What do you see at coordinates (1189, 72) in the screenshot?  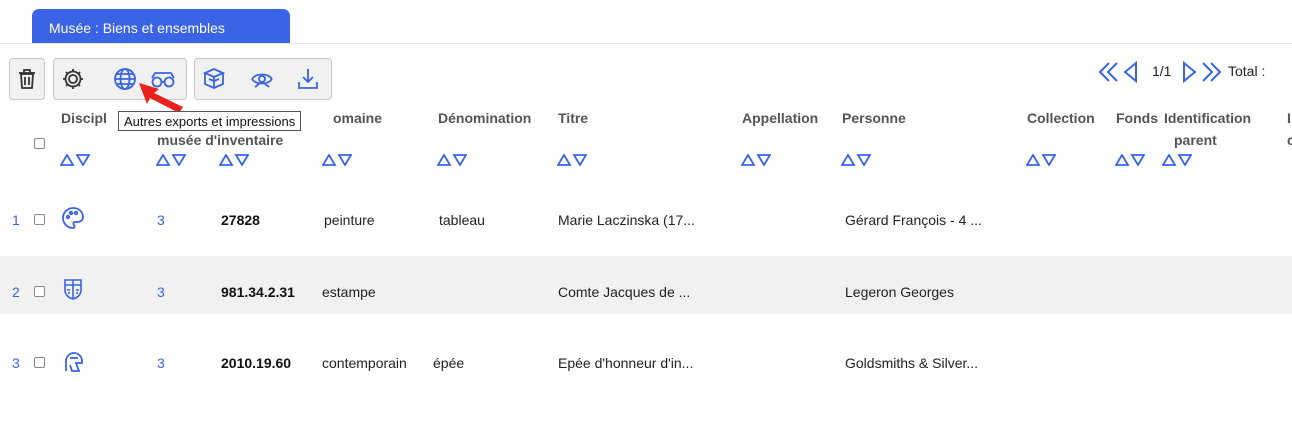 I see `next-page-icon` at bounding box center [1189, 72].